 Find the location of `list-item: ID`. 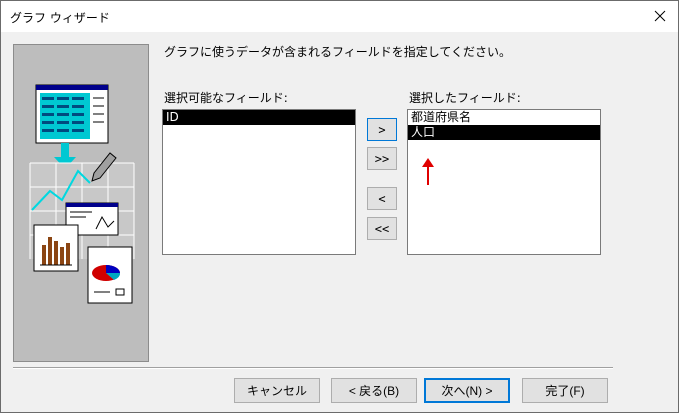

list-item: ID is located at coordinates (259, 117).